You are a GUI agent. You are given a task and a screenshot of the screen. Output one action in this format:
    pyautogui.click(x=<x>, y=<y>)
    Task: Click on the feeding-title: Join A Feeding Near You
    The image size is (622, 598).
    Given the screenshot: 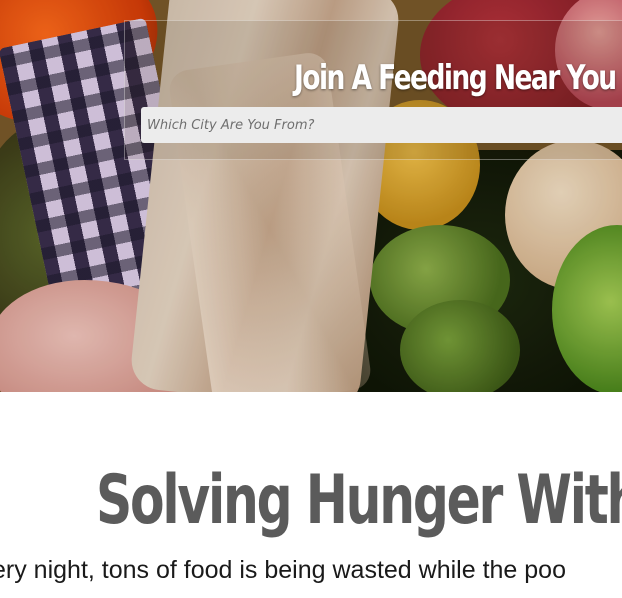 What is the action you would take?
    pyautogui.click(x=455, y=78)
    